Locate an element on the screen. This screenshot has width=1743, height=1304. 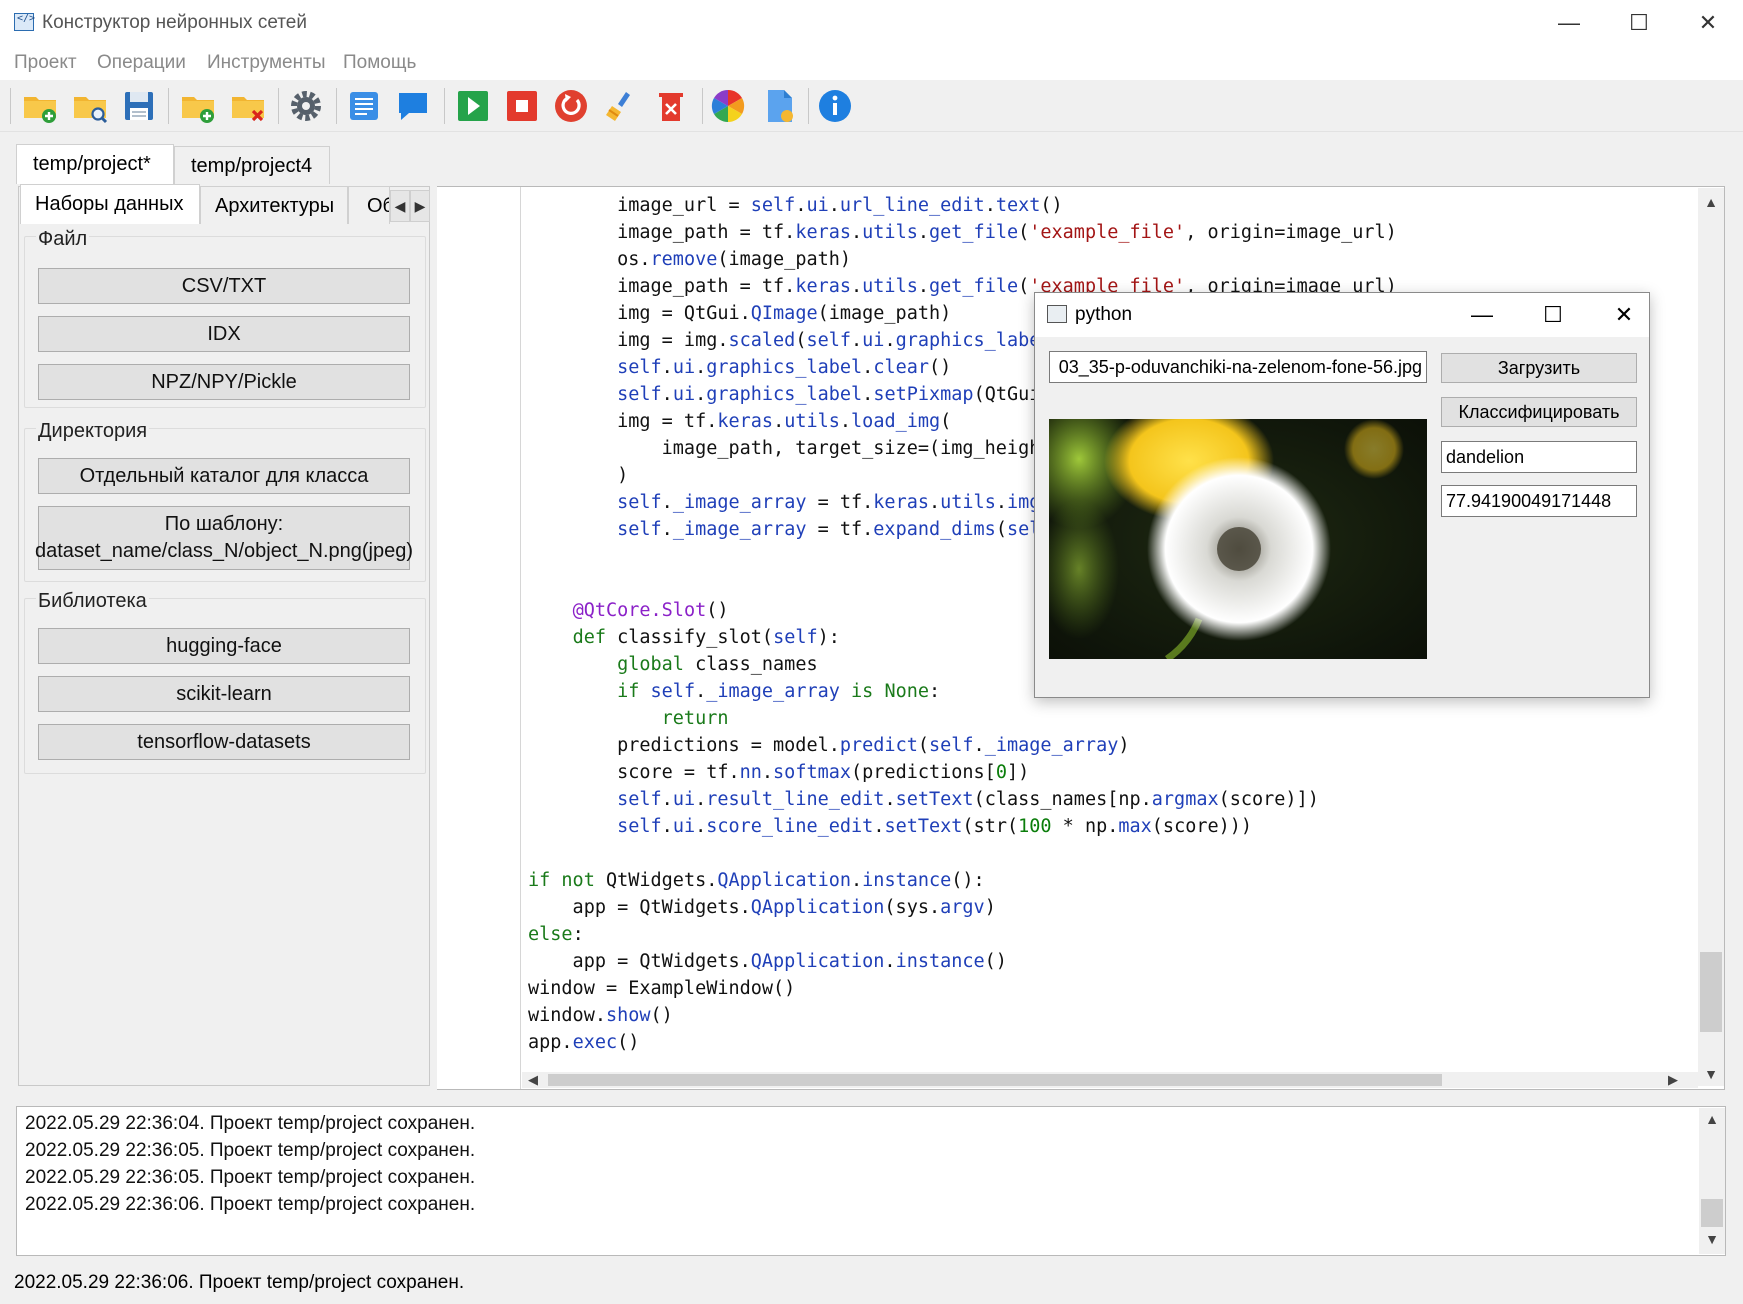
npz-npy-pickle-button: NPZ/NPY/Pickle is located at coordinates (224, 382).